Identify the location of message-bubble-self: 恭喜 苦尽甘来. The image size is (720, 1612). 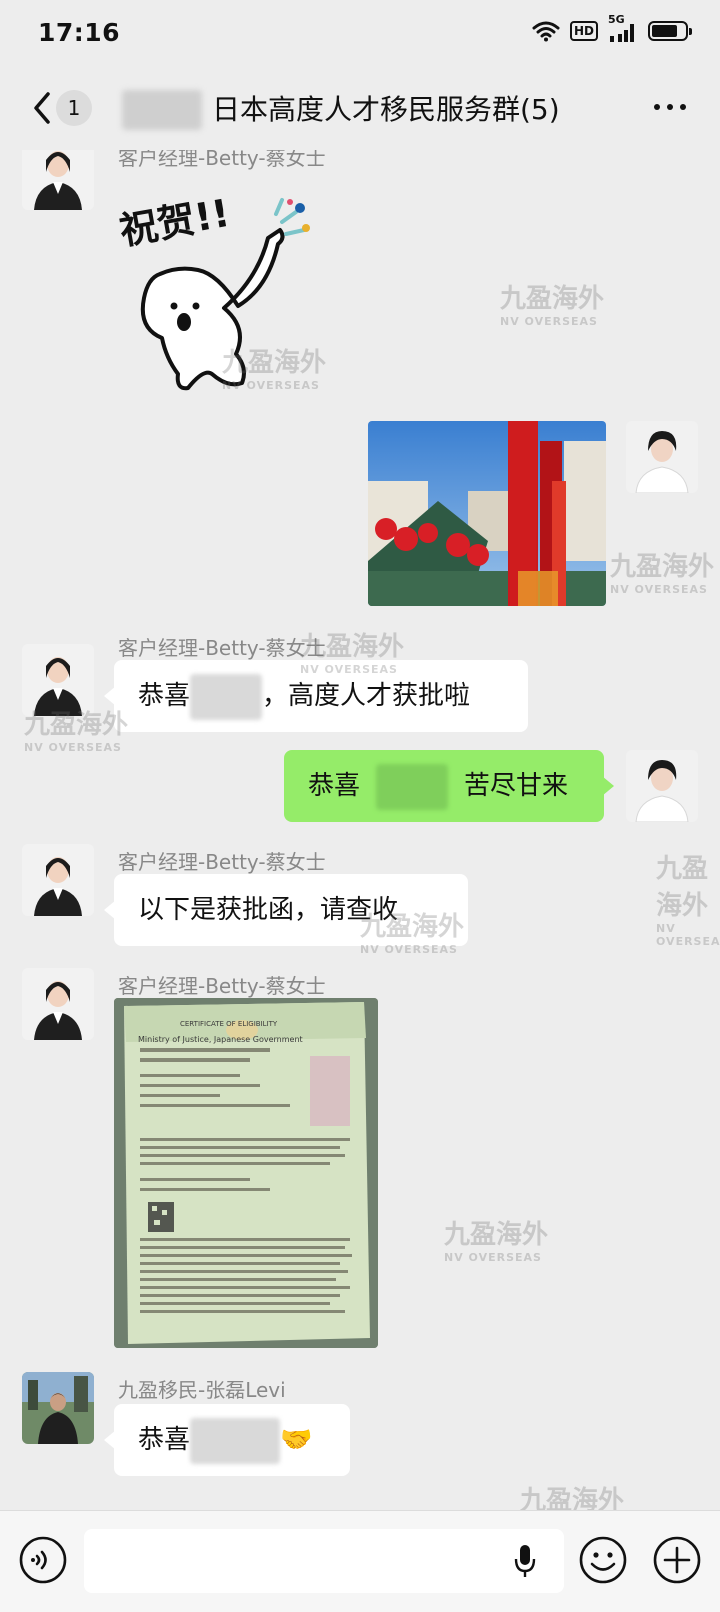
(449, 786).